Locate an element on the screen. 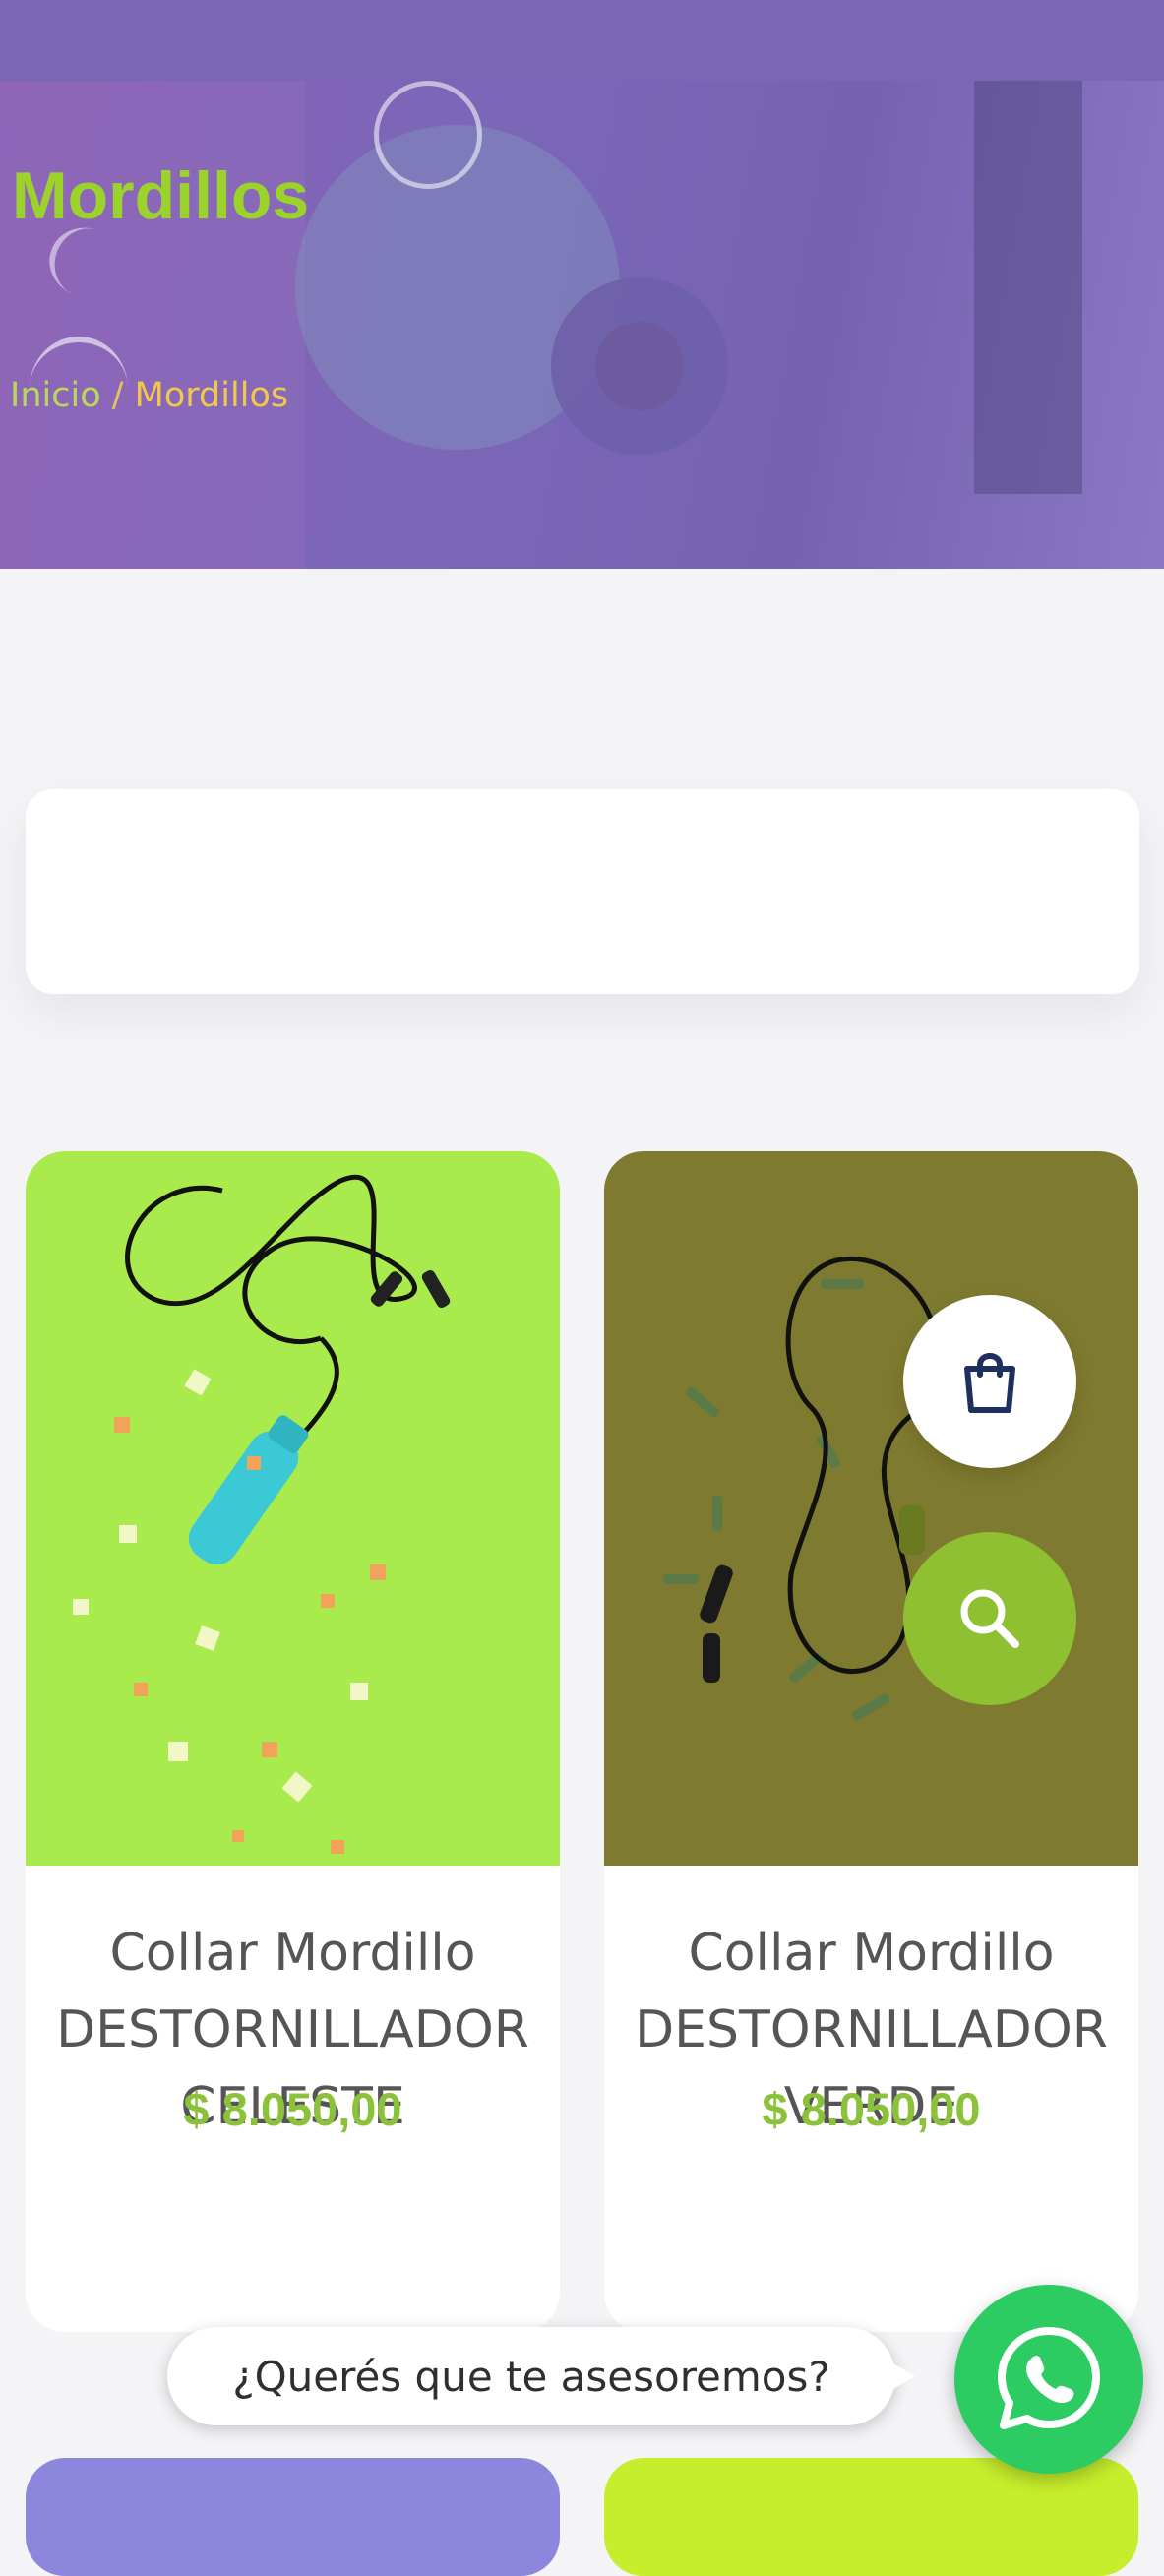 The height and width of the screenshot is (2576, 1164). whatsapp-button is located at coordinates (1048, 2379).